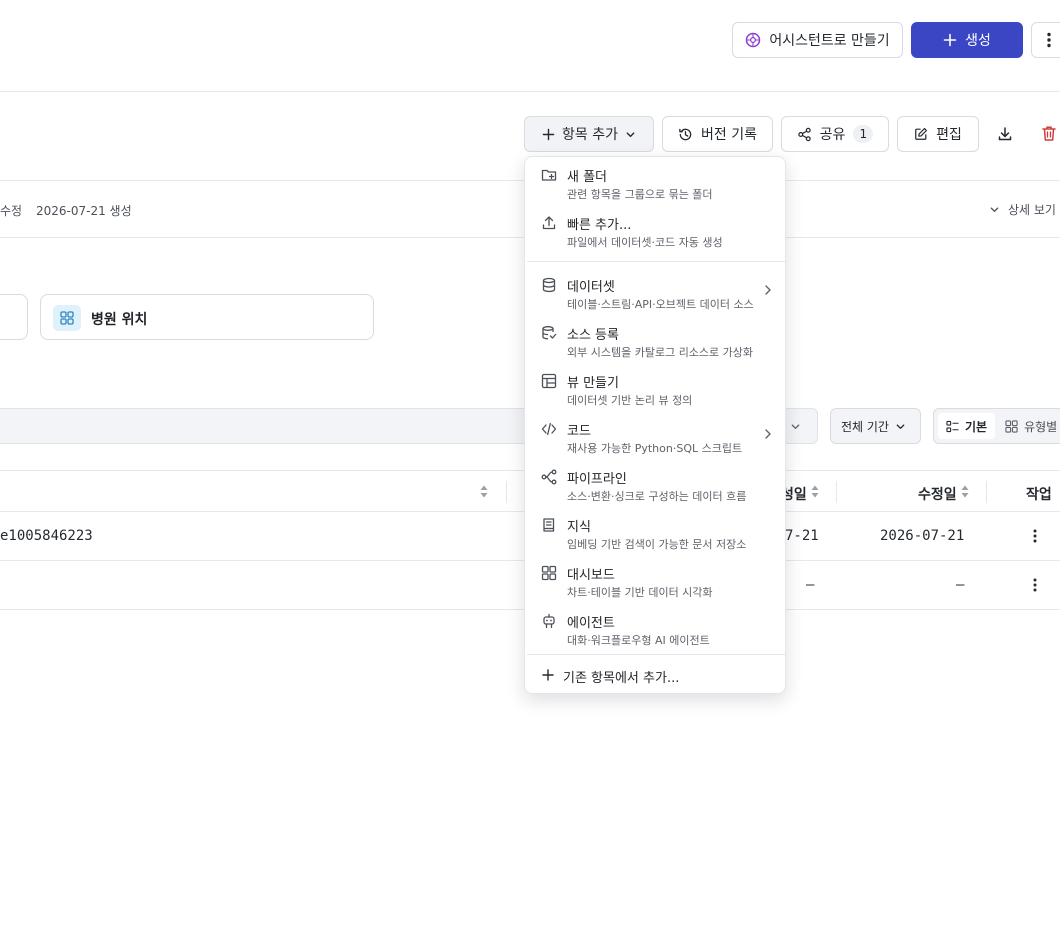  What do you see at coordinates (549, 525) in the screenshot?
I see `book-icon` at bounding box center [549, 525].